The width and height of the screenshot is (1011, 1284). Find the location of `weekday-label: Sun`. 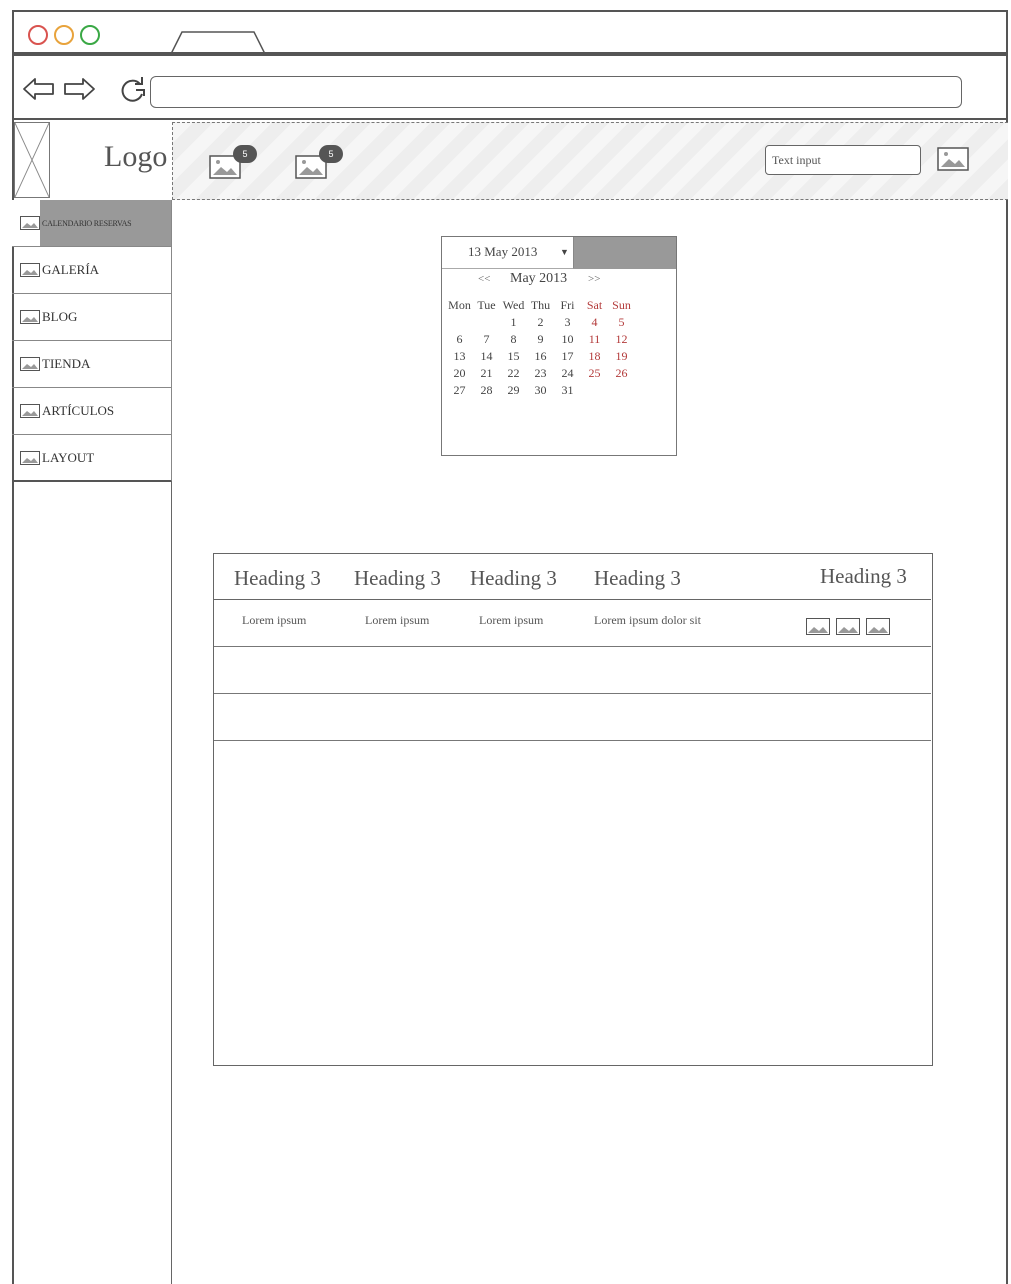

weekday-label: Sun is located at coordinates (621, 305).